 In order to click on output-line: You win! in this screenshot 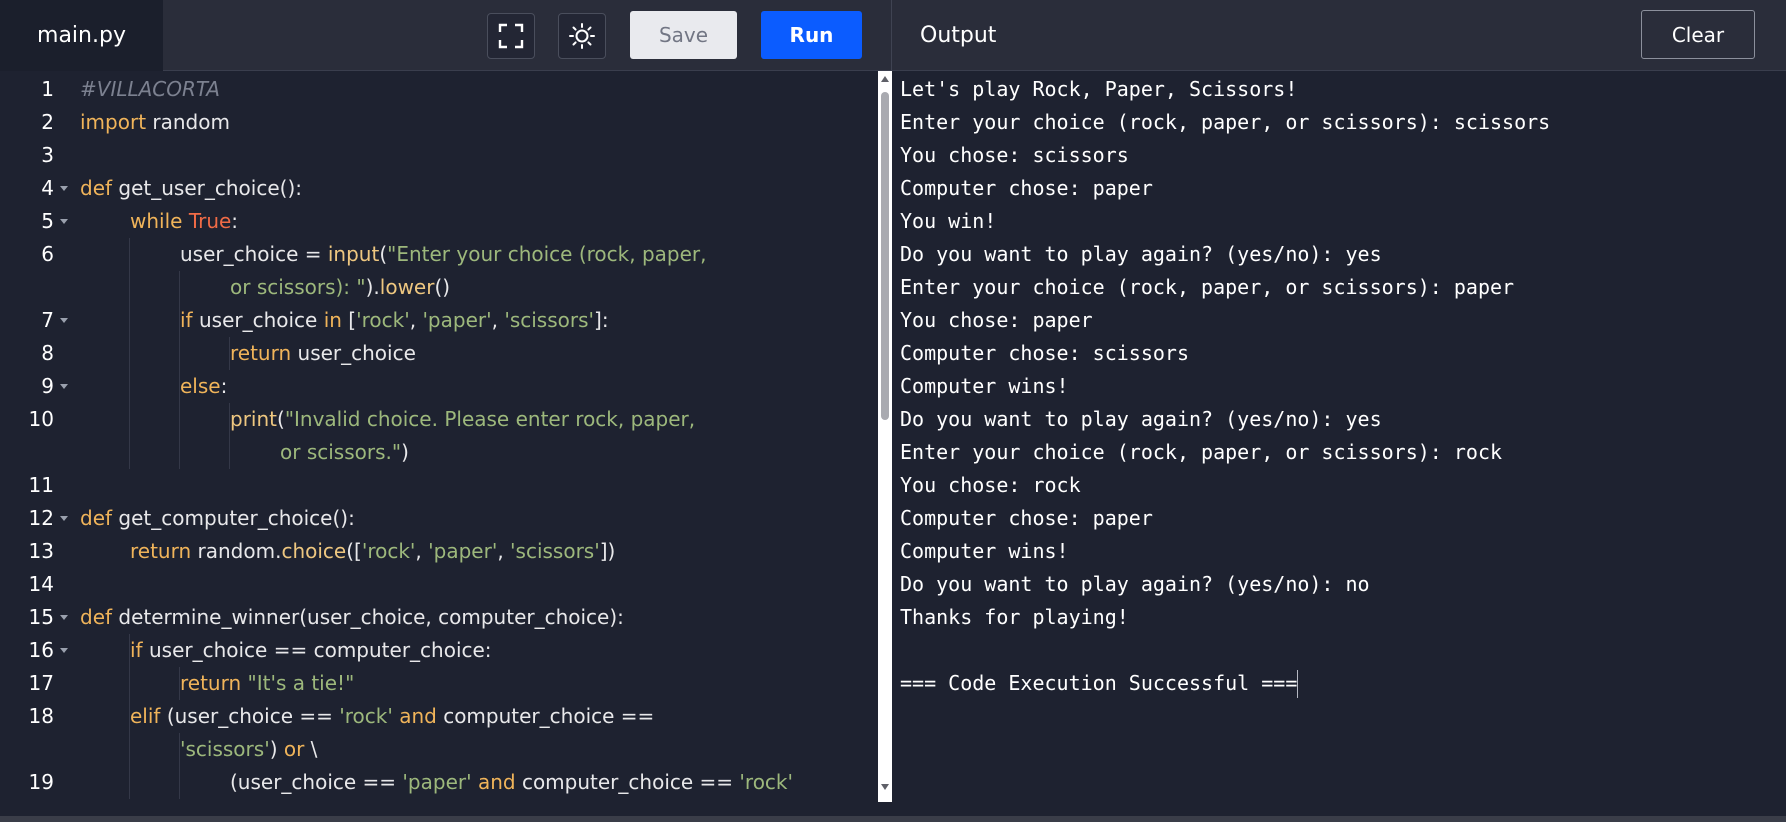, I will do `click(948, 221)`.